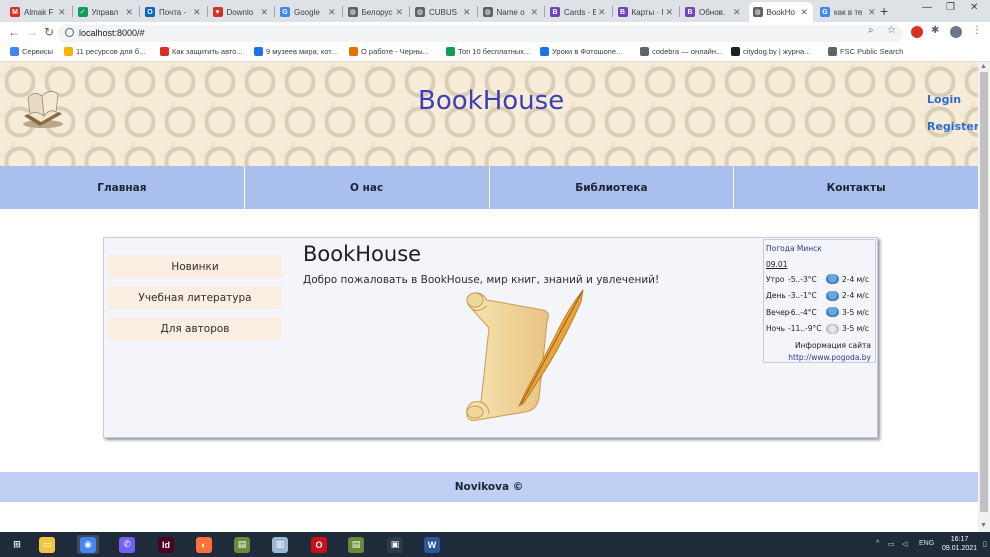 This screenshot has width=990, height=557. I want to click on scroll-down-icon: ▼, so click(983, 525).